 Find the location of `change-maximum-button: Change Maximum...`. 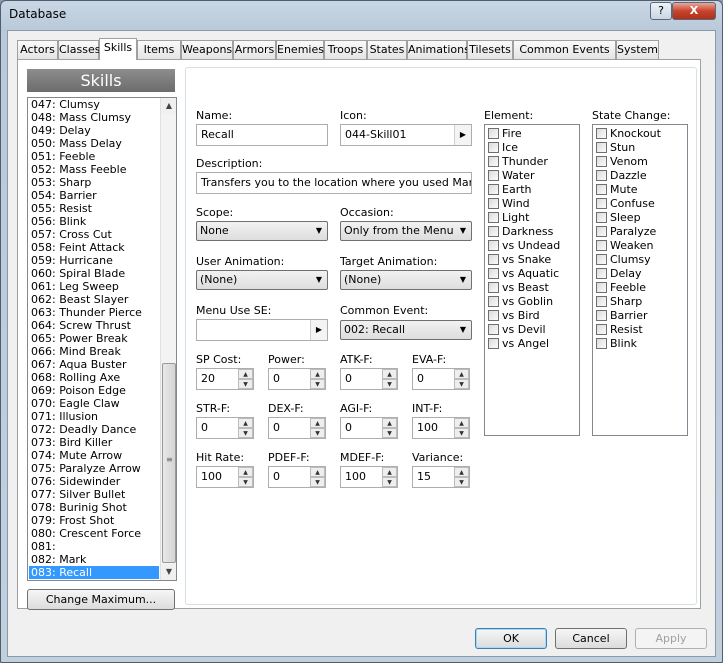

change-maximum-button: Change Maximum... is located at coordinates (101, 599).